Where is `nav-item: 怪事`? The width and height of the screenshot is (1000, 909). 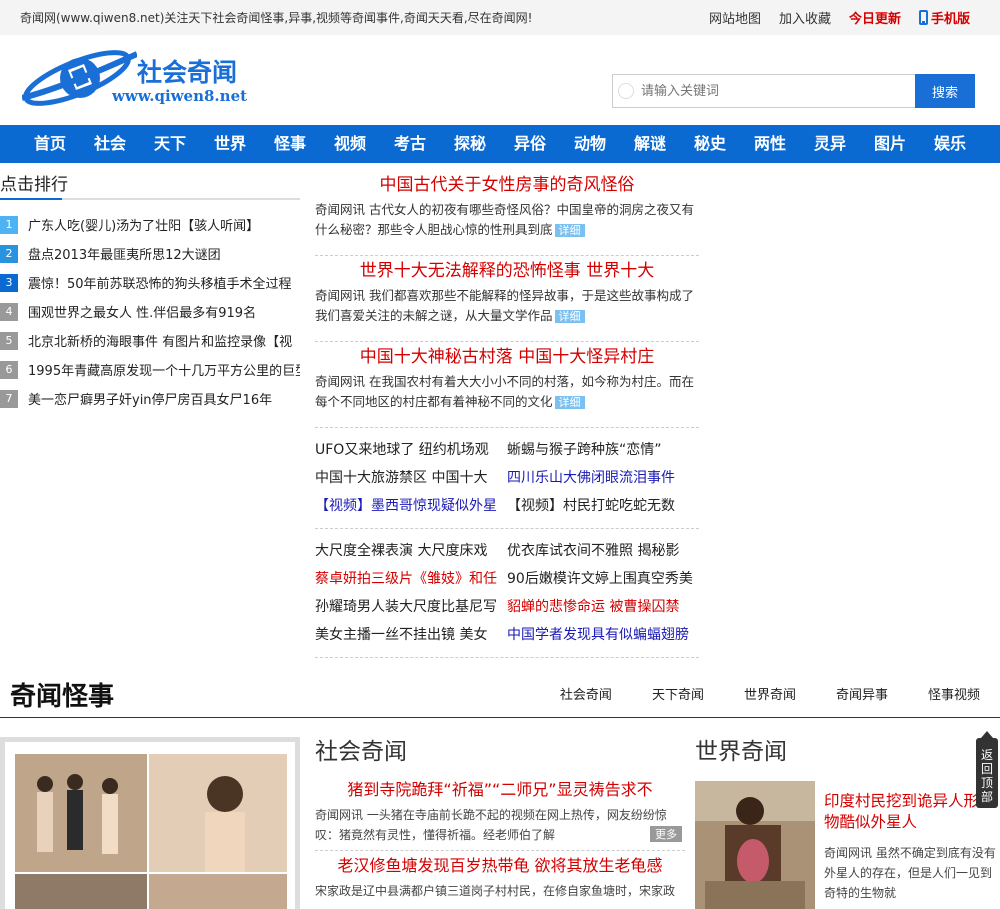
nav-item: 怪事 is located at coordinates (290, 144).